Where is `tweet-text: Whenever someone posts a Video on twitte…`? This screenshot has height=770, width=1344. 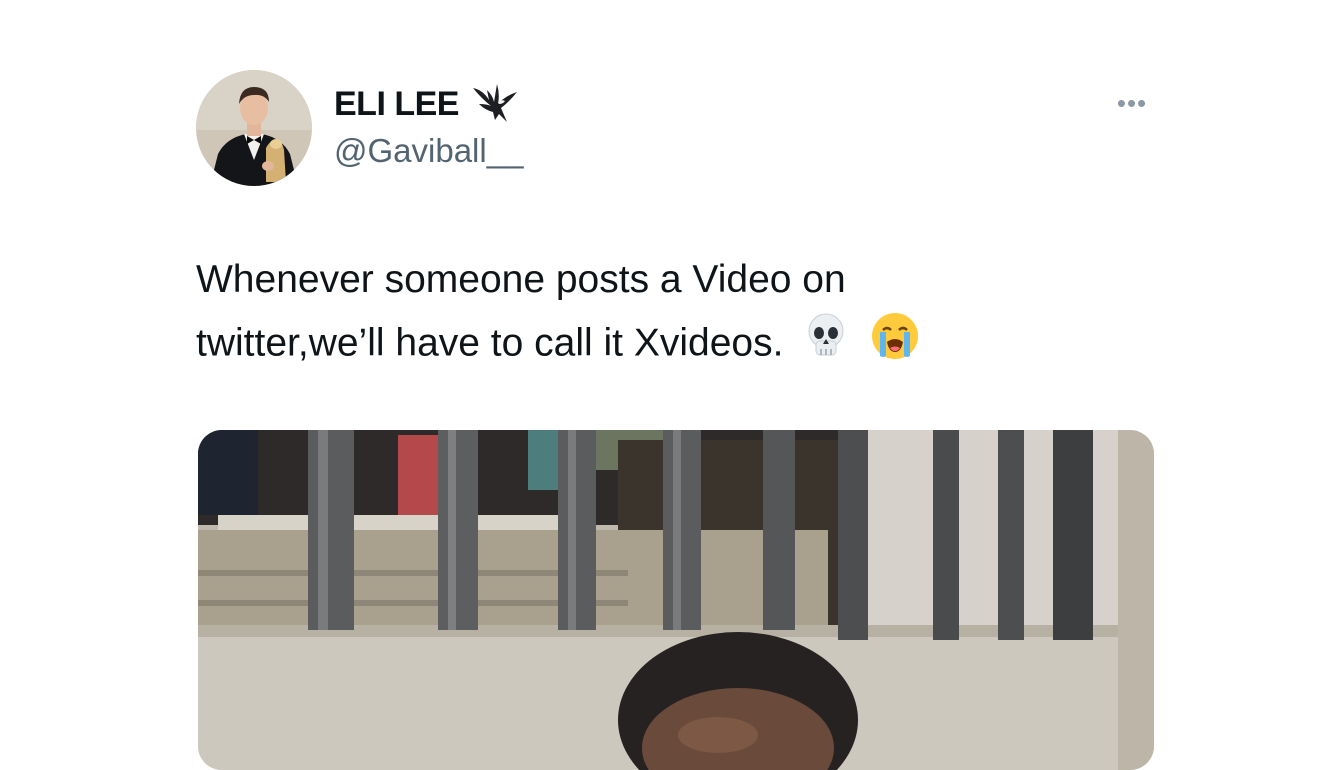 tweet-text: Whenever someone posts a Video on twitte… is located at coordinates (676, 315).